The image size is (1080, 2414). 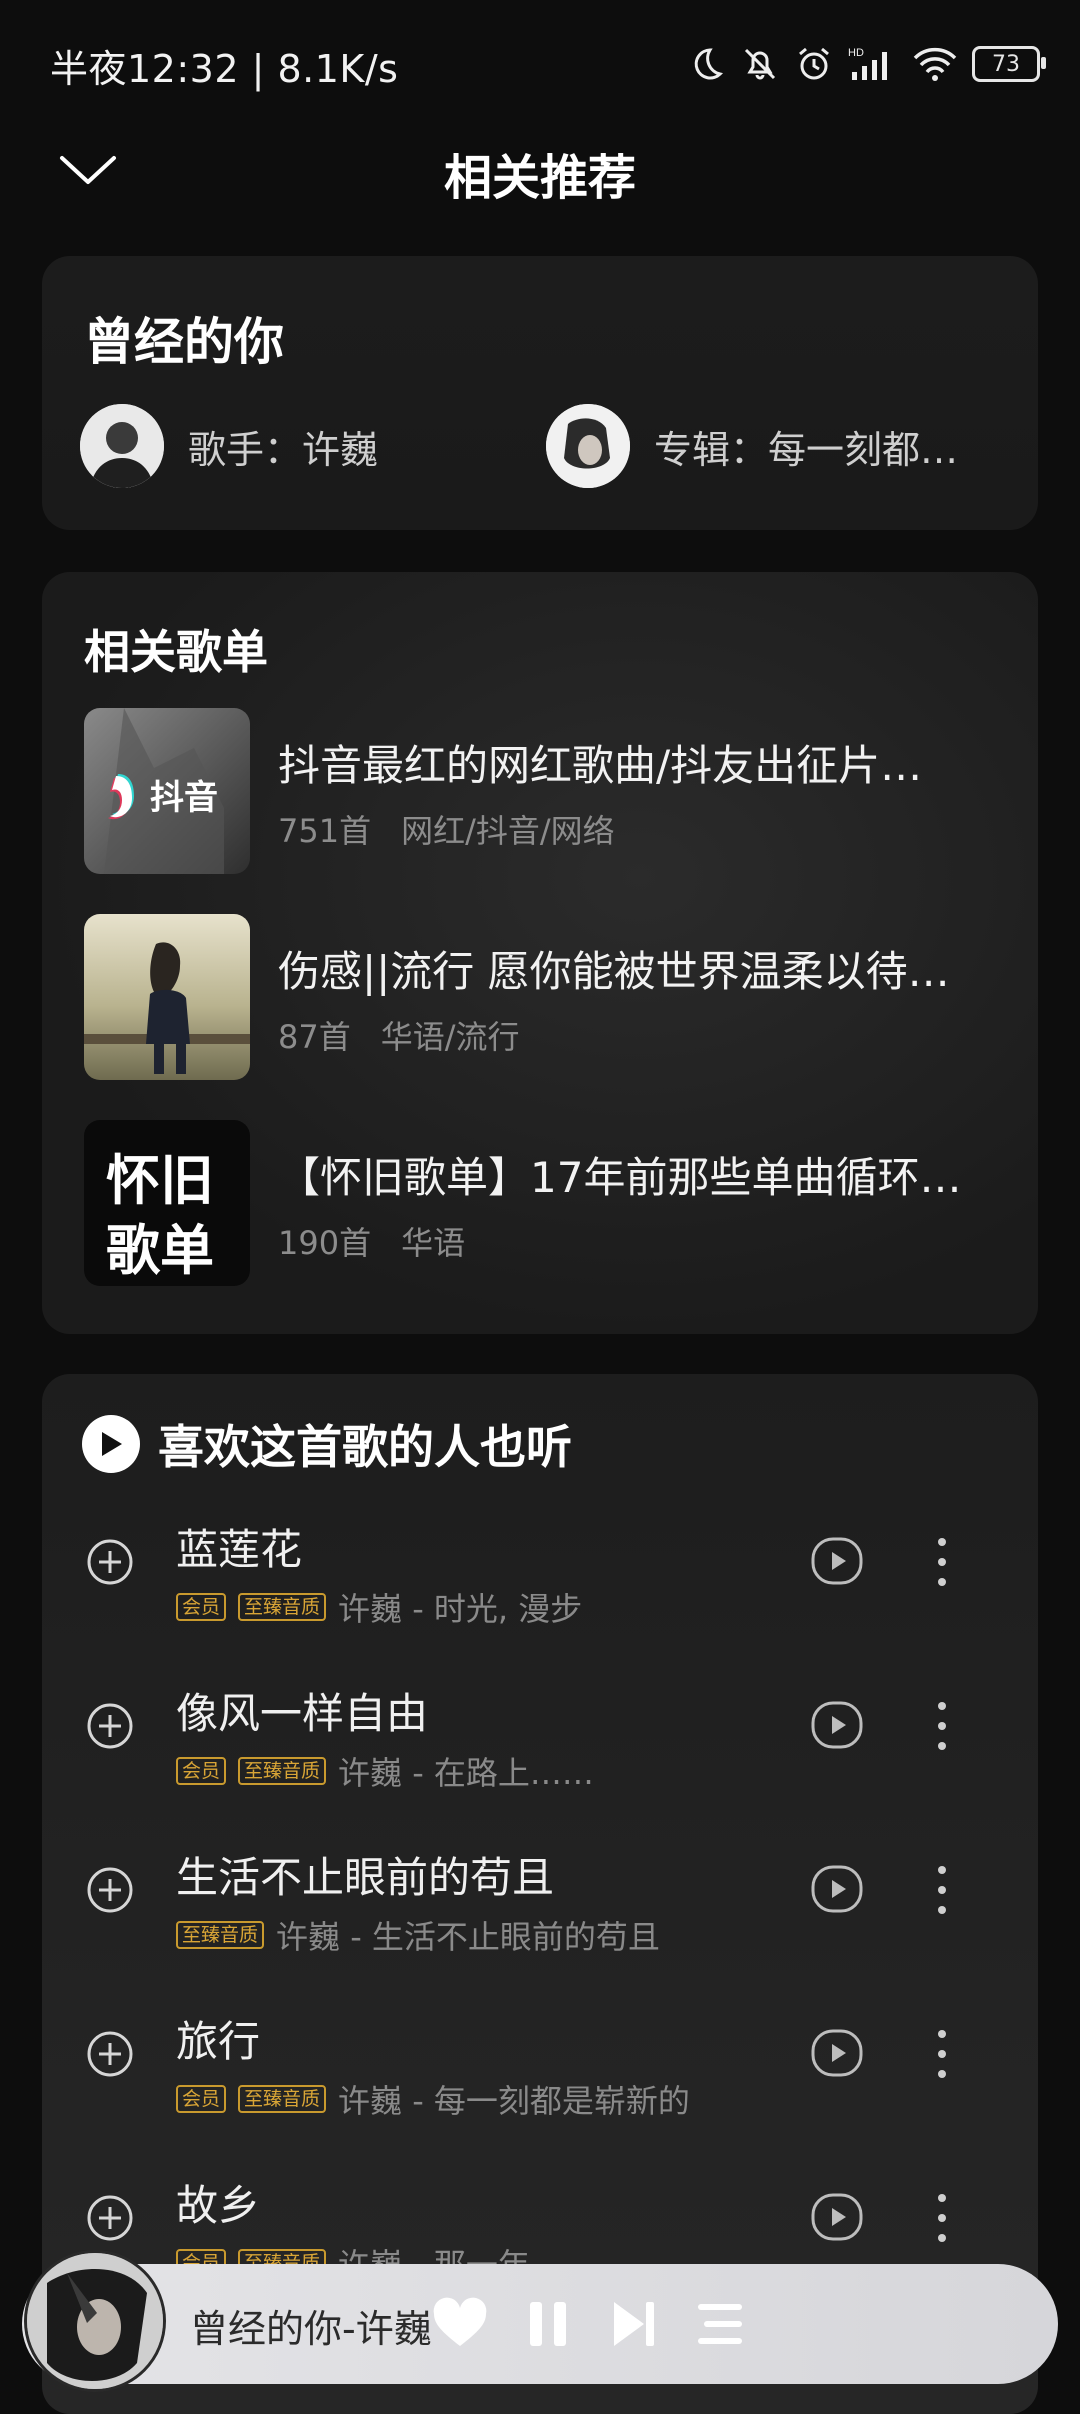 I want to click on playlist-cover-text: 怀旧, so click(x=160, y=1180).